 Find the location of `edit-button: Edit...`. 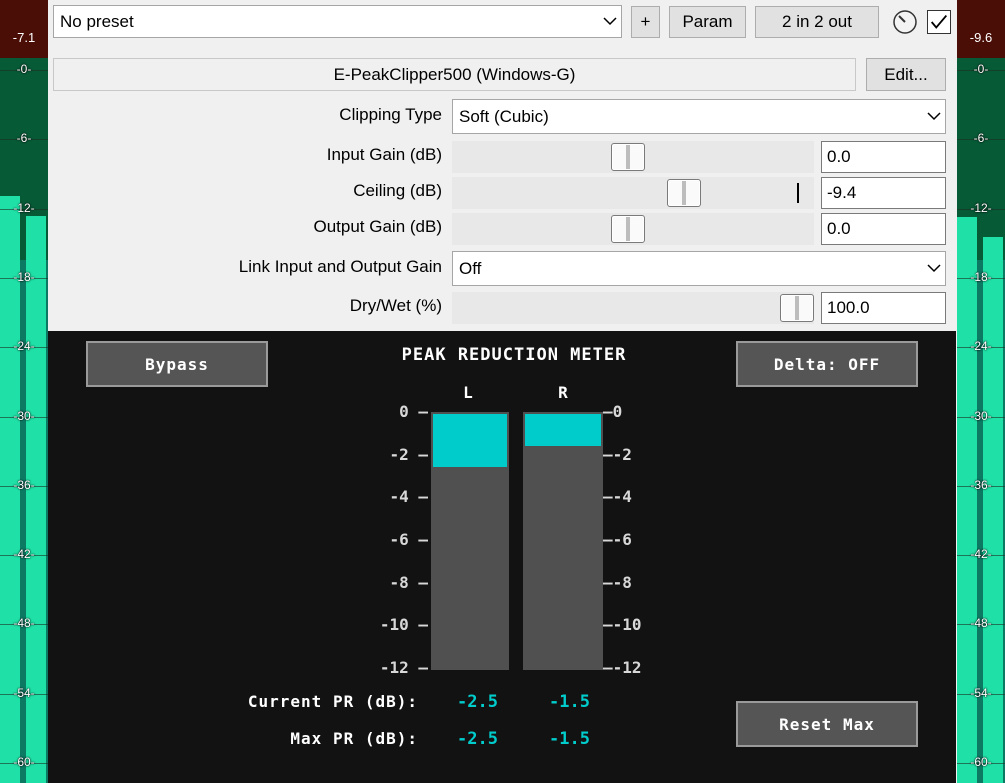

edit-button: Edit... is located at coordinates (906, 74).